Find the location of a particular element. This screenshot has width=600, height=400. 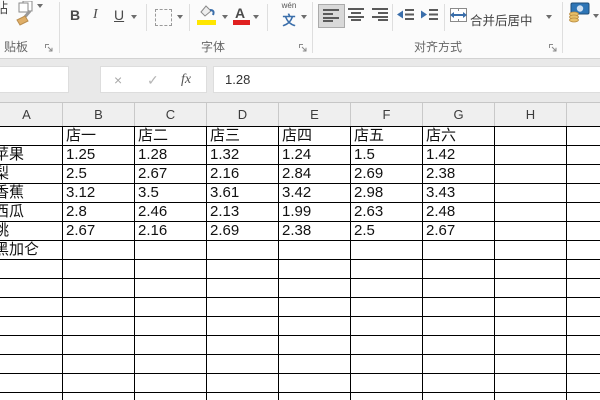

cell: 2.63 is located at coordinates (387, 212).